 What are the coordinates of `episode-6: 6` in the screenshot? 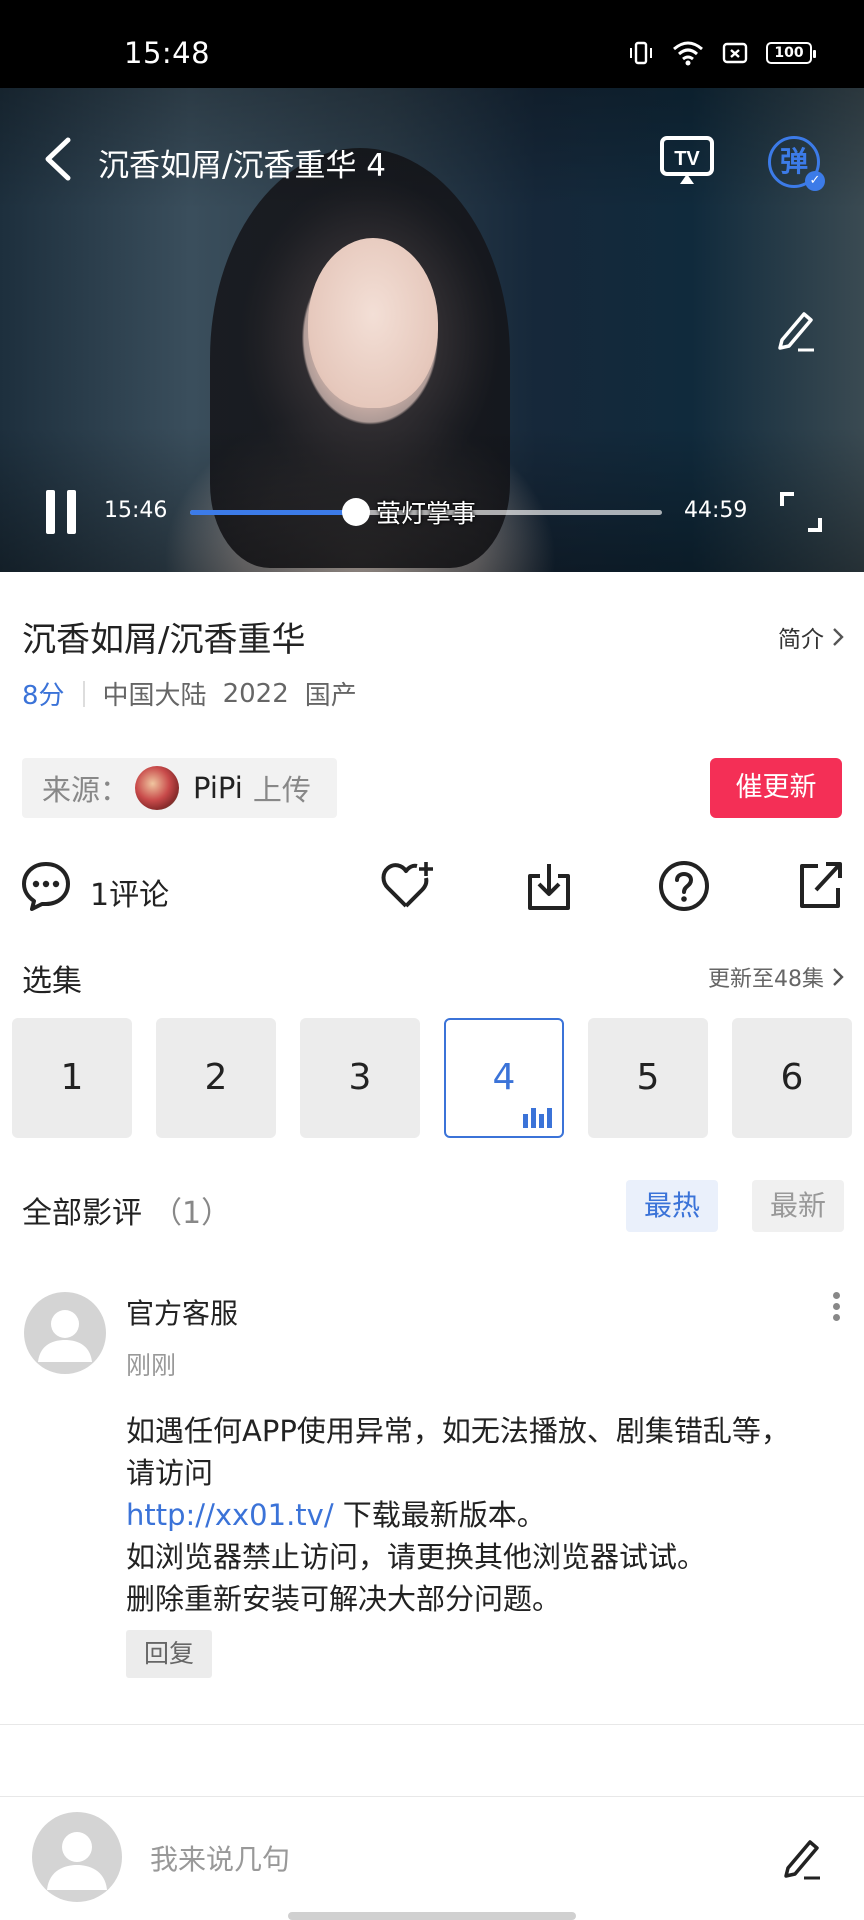 It's located at (792, 1078).